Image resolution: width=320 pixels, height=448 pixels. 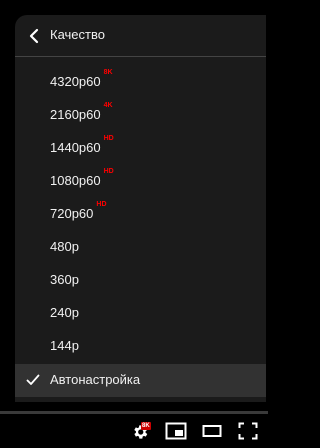 What do you see at coordinates (142, 432) in the screenshot?
I see `settings-button: 8K` at bounding box center [142, 432].